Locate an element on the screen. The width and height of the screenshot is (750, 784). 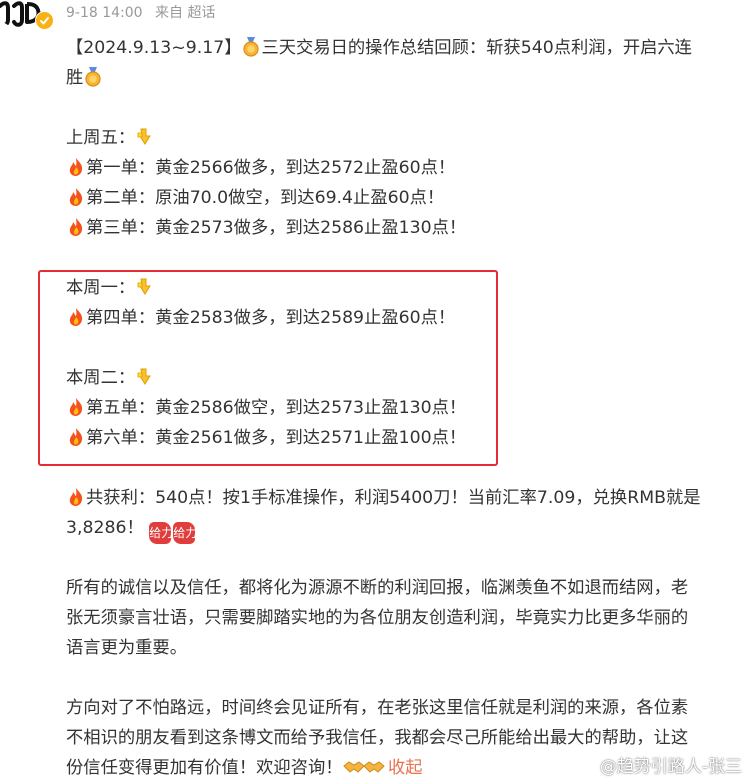
total-line-cont: 3,8286！ 给力给力 is located at coordinates (408, 529).